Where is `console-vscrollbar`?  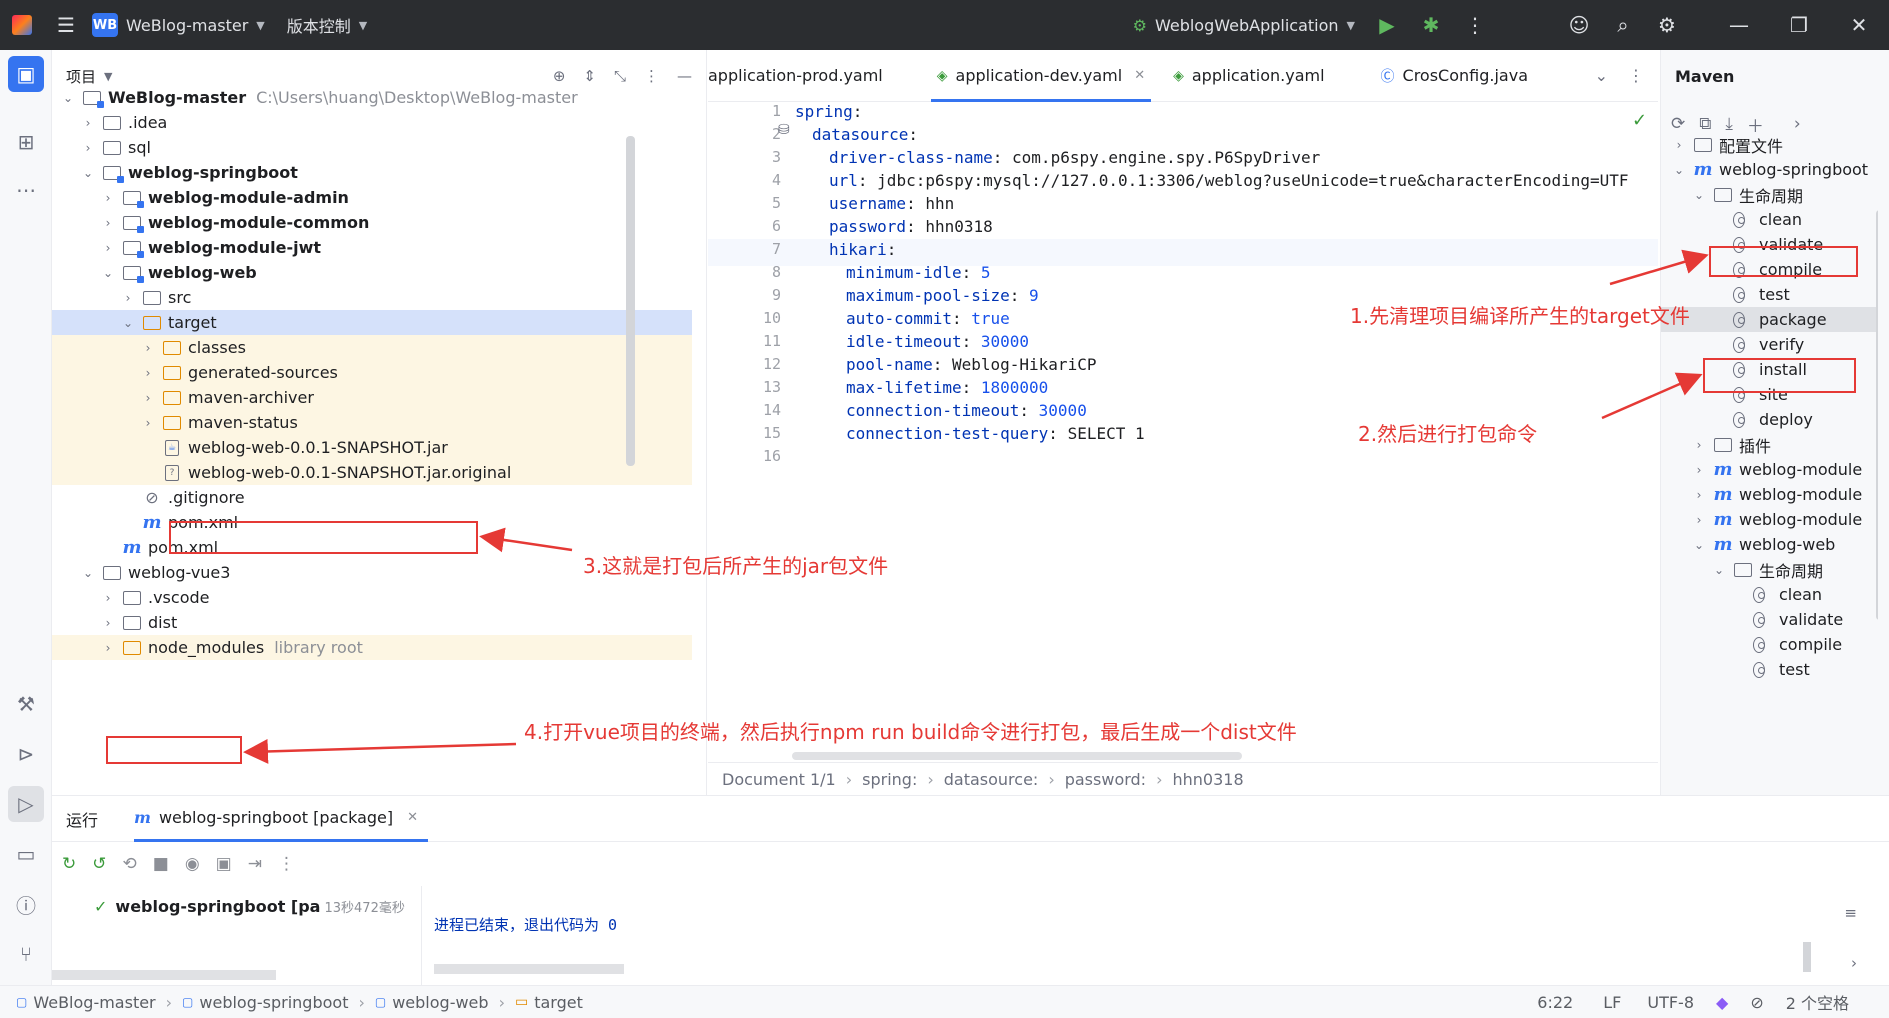
console-vscrollbar is located at coordinates (1807, 957).